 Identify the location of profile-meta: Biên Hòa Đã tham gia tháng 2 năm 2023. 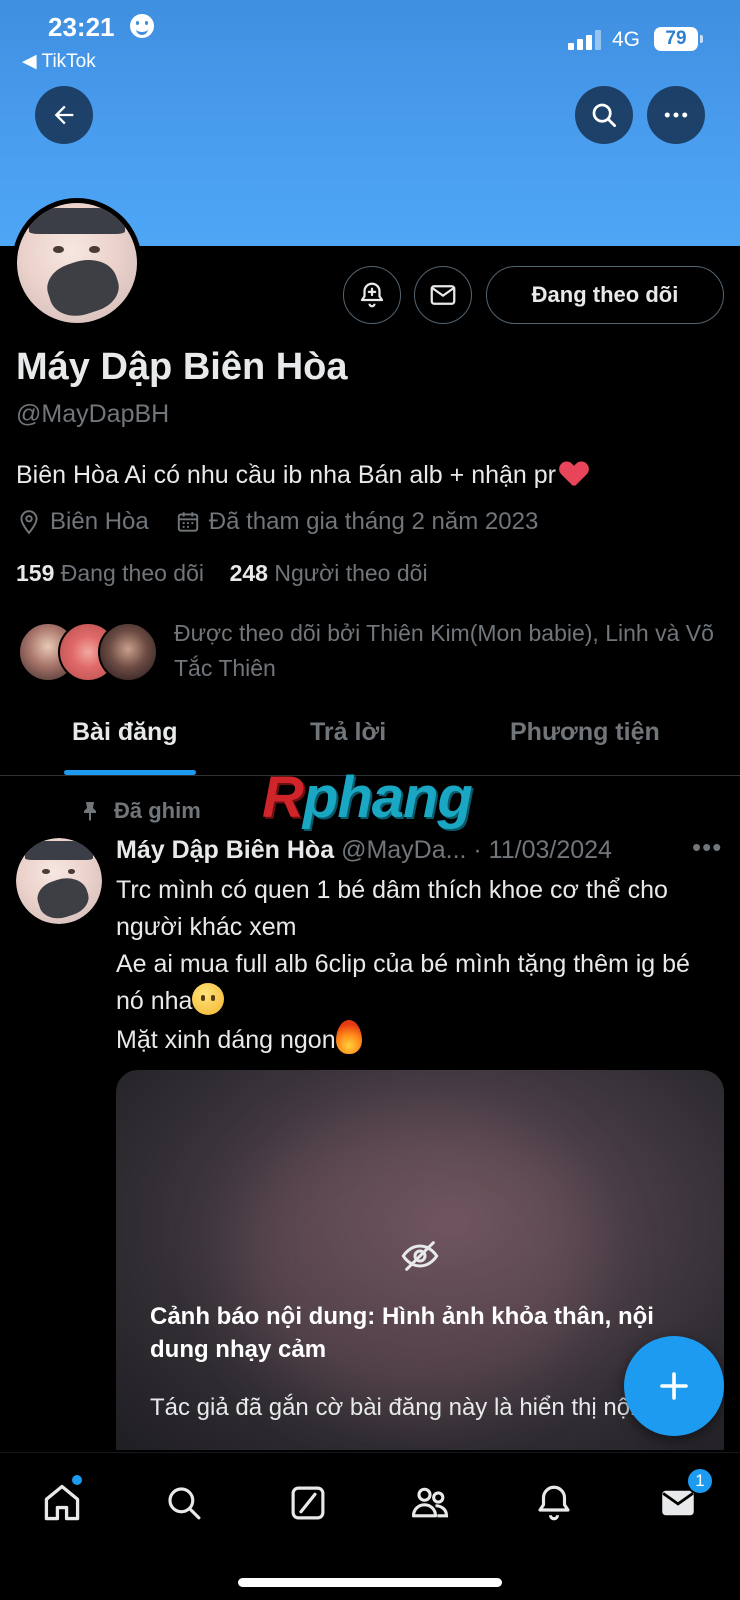
(277, 522).